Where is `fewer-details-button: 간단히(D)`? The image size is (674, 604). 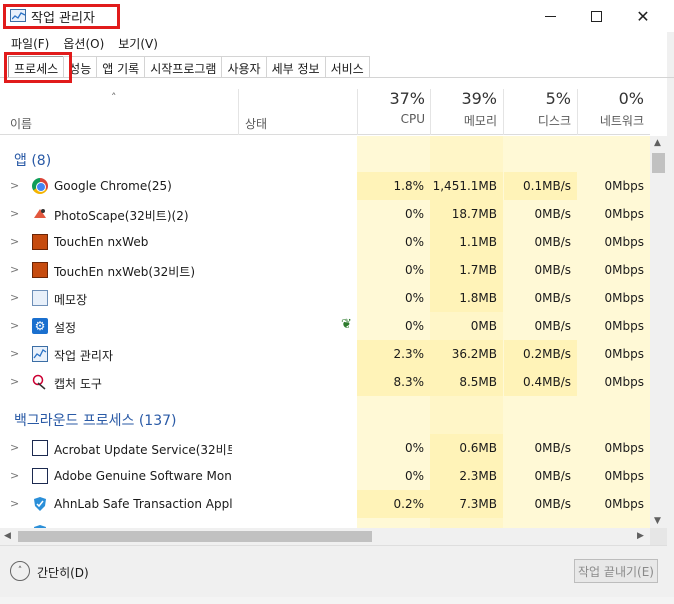 fewer-details-button: 간단히(D) is located at coordinates (63, 572).